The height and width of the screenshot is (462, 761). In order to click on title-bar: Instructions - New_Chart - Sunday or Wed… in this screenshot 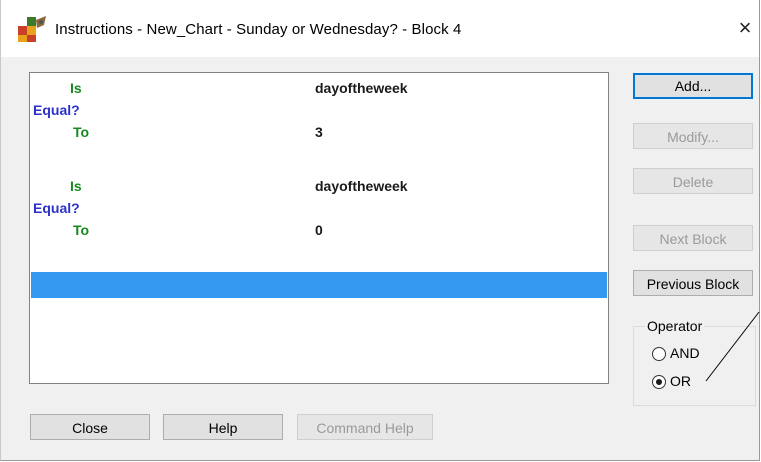, I will do `click(380, 28)`.